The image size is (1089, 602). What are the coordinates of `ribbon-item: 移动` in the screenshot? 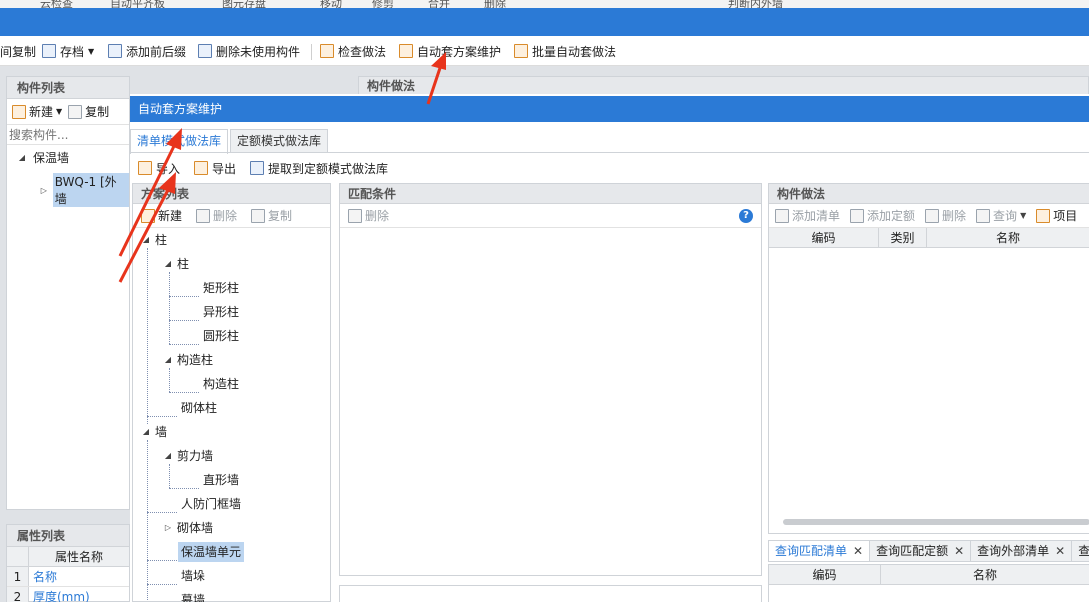 It's located at (331, 4).